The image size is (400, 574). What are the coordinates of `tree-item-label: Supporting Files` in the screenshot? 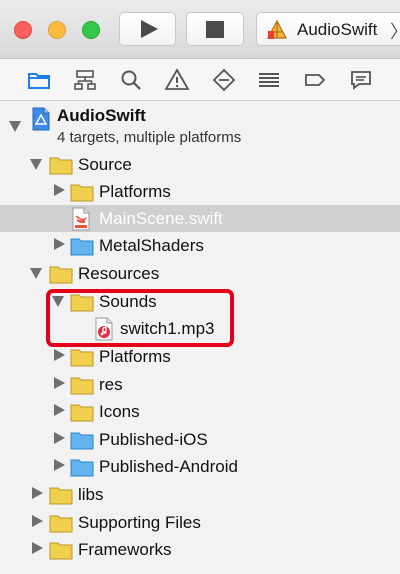 It's located at (139, 522).